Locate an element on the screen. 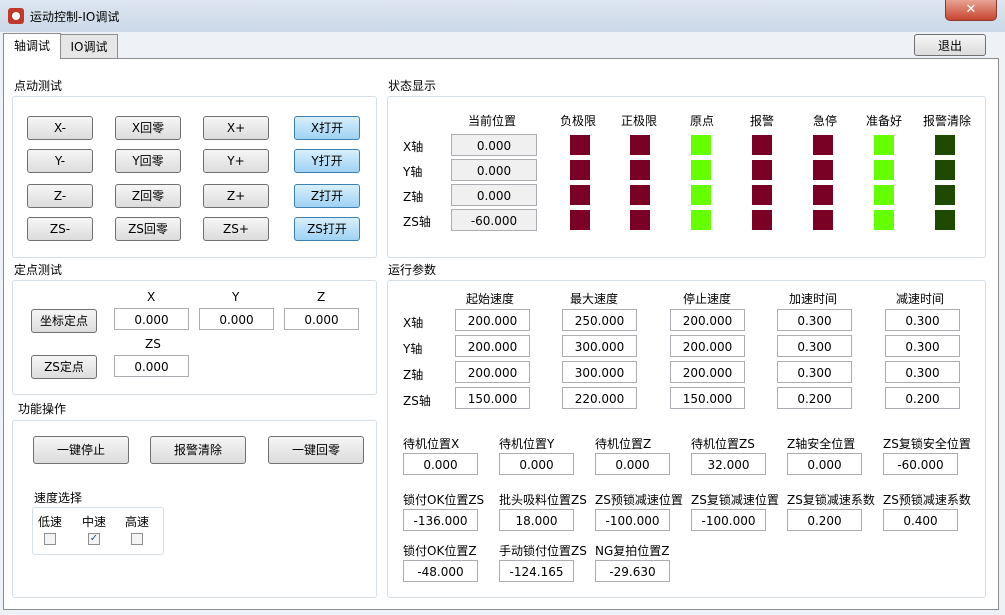  param-axis-label: Z轴 is located at coordinates (413, 375).